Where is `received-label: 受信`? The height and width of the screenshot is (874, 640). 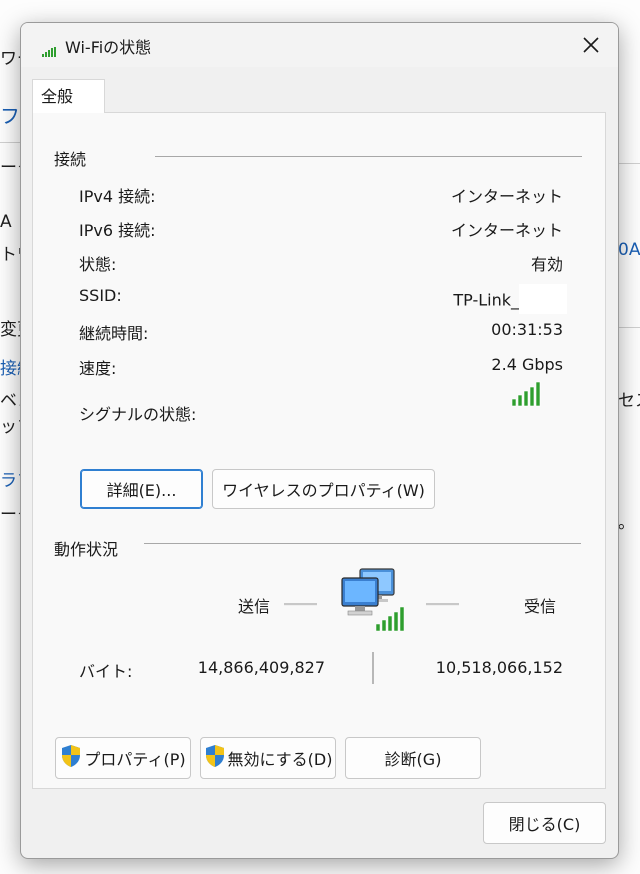
received-label: 受信 is located at coordinates (540, 606).